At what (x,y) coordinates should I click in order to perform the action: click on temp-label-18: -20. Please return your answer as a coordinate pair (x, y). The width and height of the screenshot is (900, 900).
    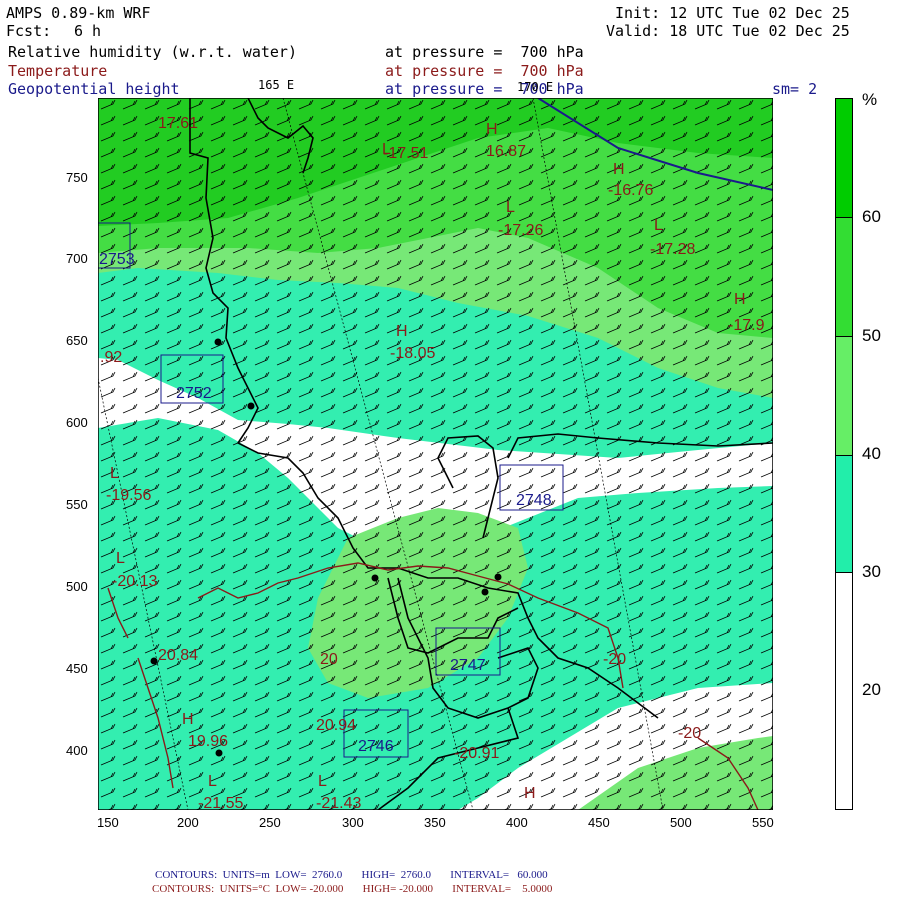
    Looking at the image, I should click on (689, 733).